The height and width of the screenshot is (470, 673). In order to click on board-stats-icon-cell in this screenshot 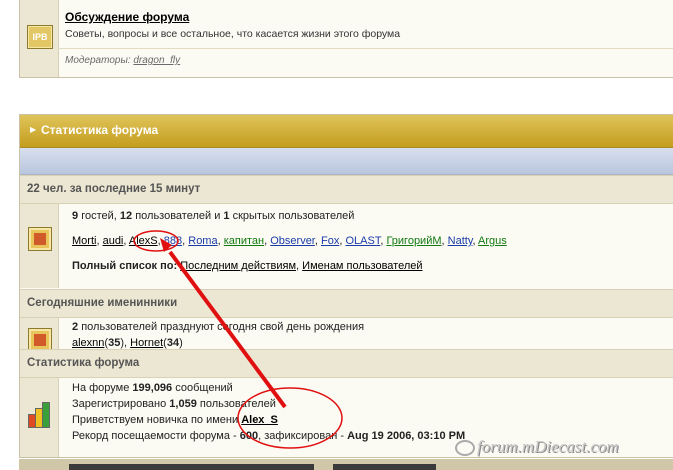, I will do `click(39, 417)`.